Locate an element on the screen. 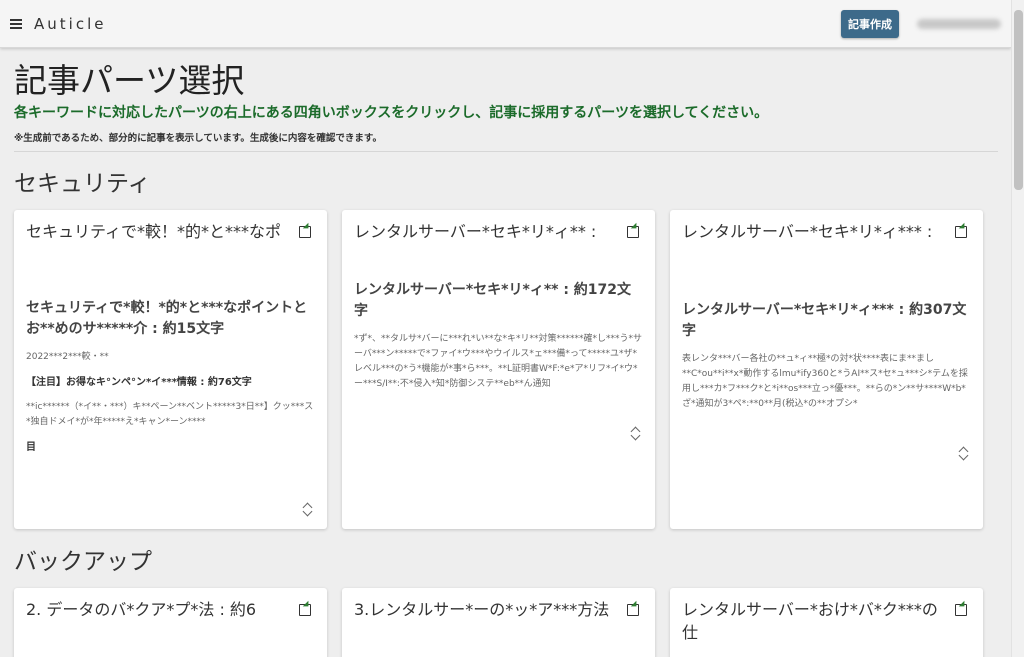  card-heading: セキュリティで*較！*的*と***なポ is located at coordinates (154, 231).